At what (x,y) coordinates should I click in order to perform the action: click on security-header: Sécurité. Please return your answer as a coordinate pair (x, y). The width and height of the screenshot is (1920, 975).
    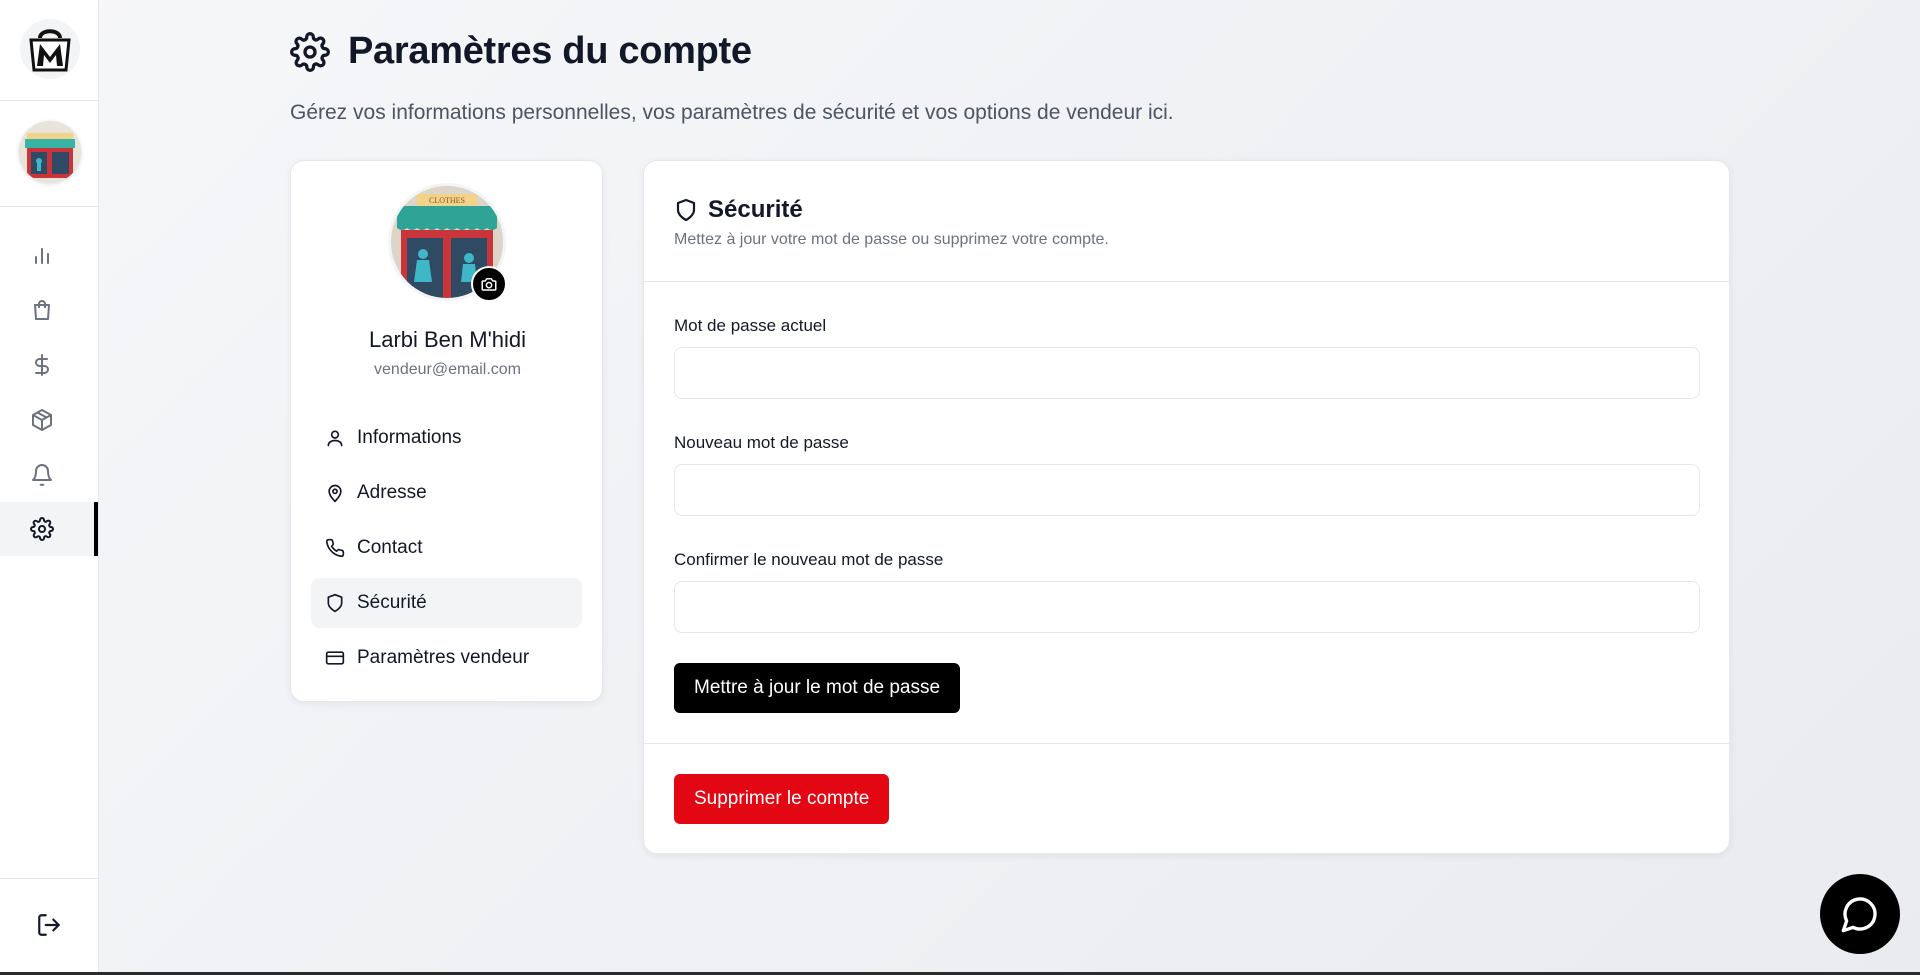
    Looking at the image, I should click on (738, 210).